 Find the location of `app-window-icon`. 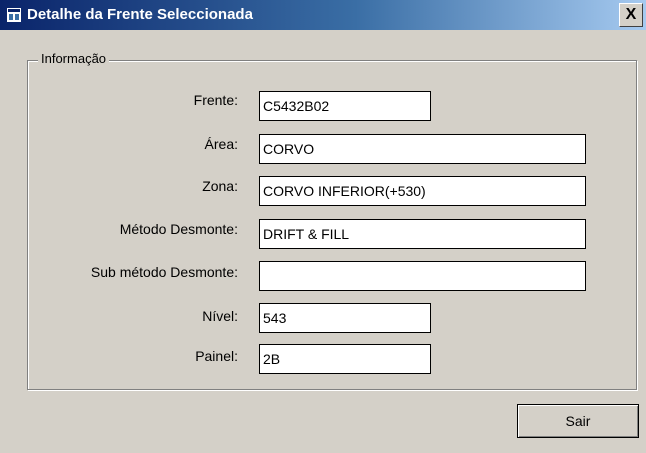

app-window-icon is located at coordinates (14, 15).